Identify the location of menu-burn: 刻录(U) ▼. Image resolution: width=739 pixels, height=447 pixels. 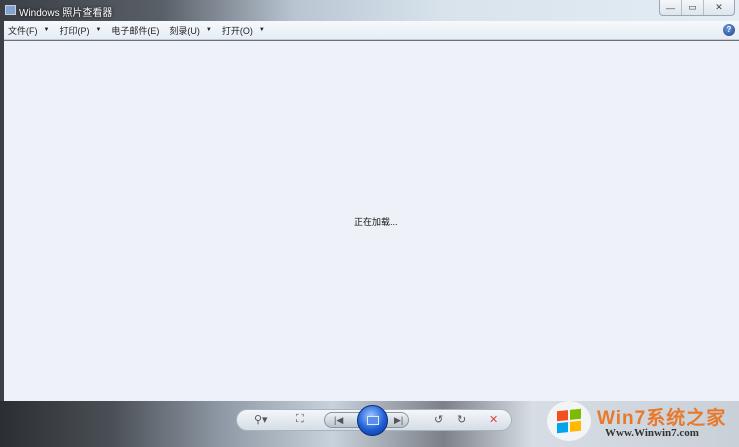
(190, 30).